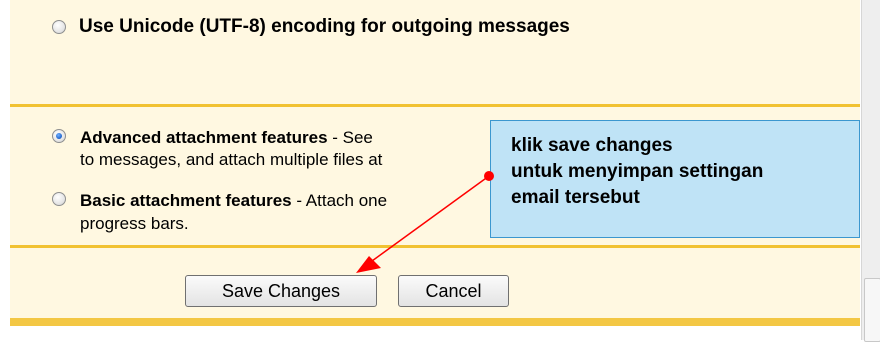 The image size is (880, 342). I want to click on scrollbar-thumb, so click(872, 310).